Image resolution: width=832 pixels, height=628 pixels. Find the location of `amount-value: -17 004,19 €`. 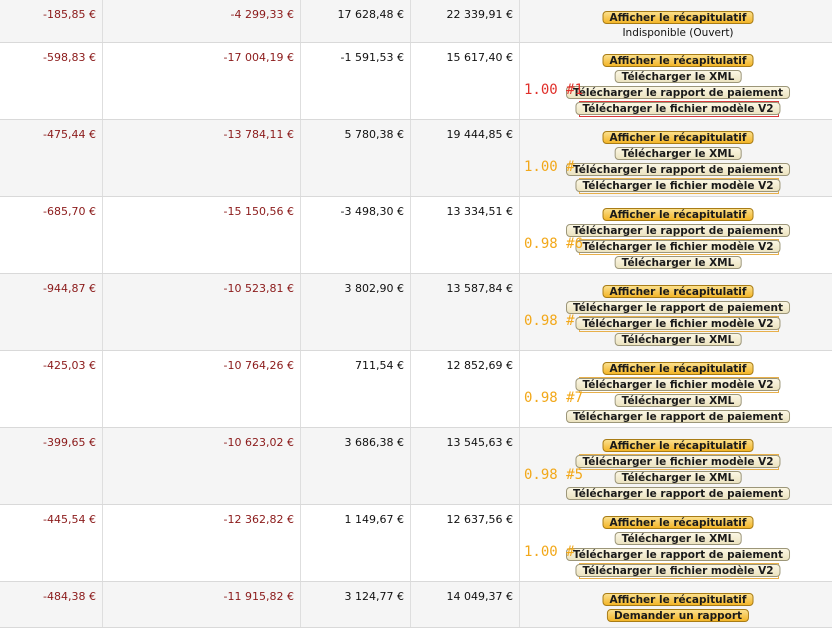

amount-value: -17 004,19 € is located at coordinates (258, 57).